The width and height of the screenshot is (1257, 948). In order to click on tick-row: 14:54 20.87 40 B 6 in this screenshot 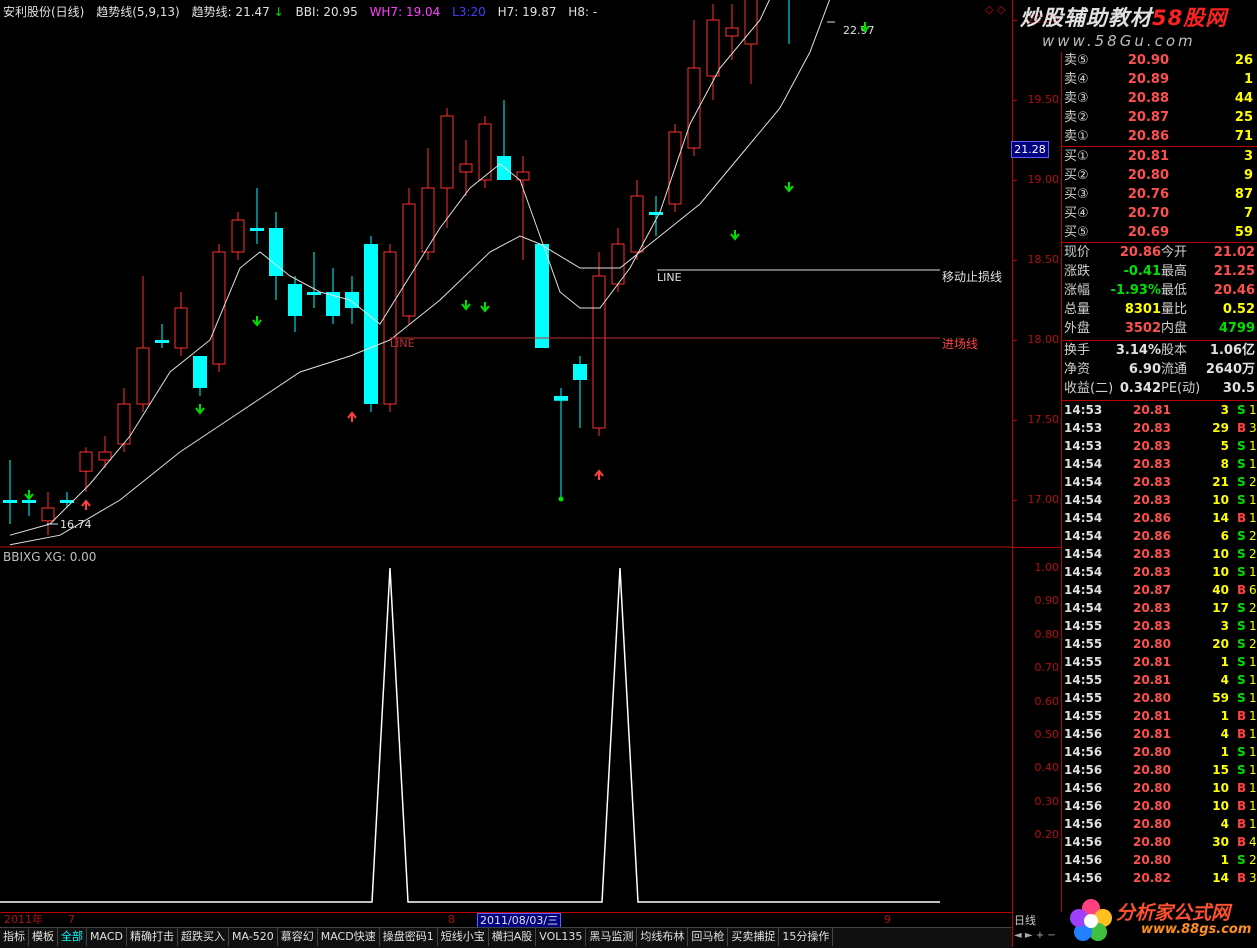, I will do `click(1160, 590)`.